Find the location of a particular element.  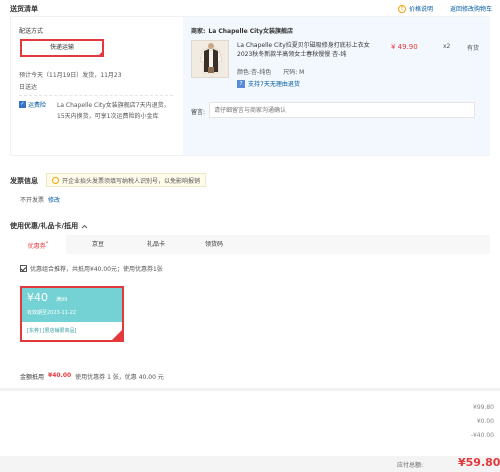

invoice-status-row: 不开发票 修改 is located at coordinates (40, 199).